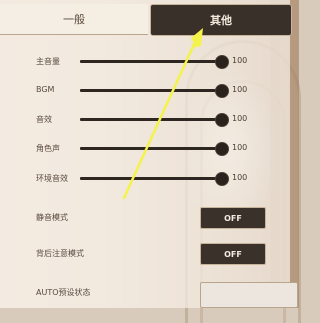  Describe the element at coordinates (162, 114) in the screenshot. I see `yellow-arrow-icon` at that location.